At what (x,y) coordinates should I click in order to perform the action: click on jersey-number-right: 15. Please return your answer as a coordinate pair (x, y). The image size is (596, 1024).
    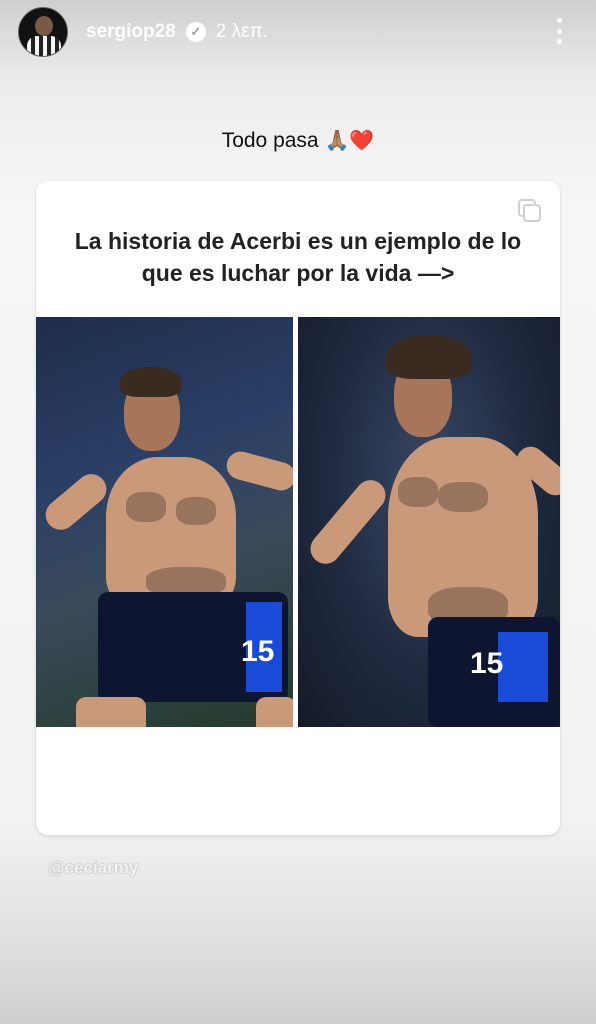
    Looking at the image, I should click on (487, 663).